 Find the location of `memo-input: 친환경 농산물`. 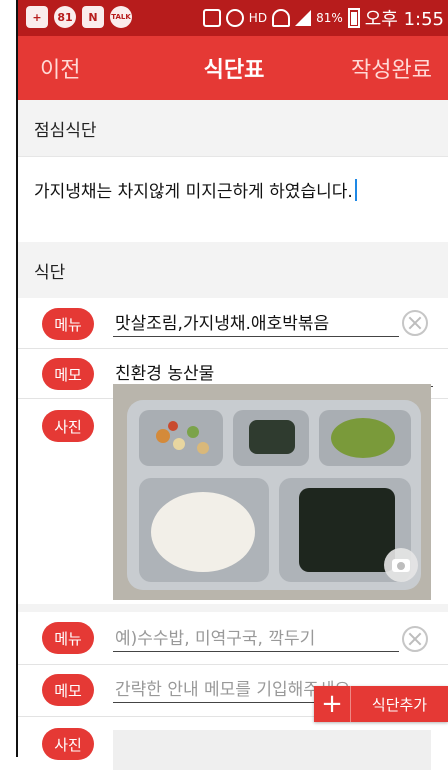

memo-input: 친환경 농산물 is located at coordinates (273, 372).